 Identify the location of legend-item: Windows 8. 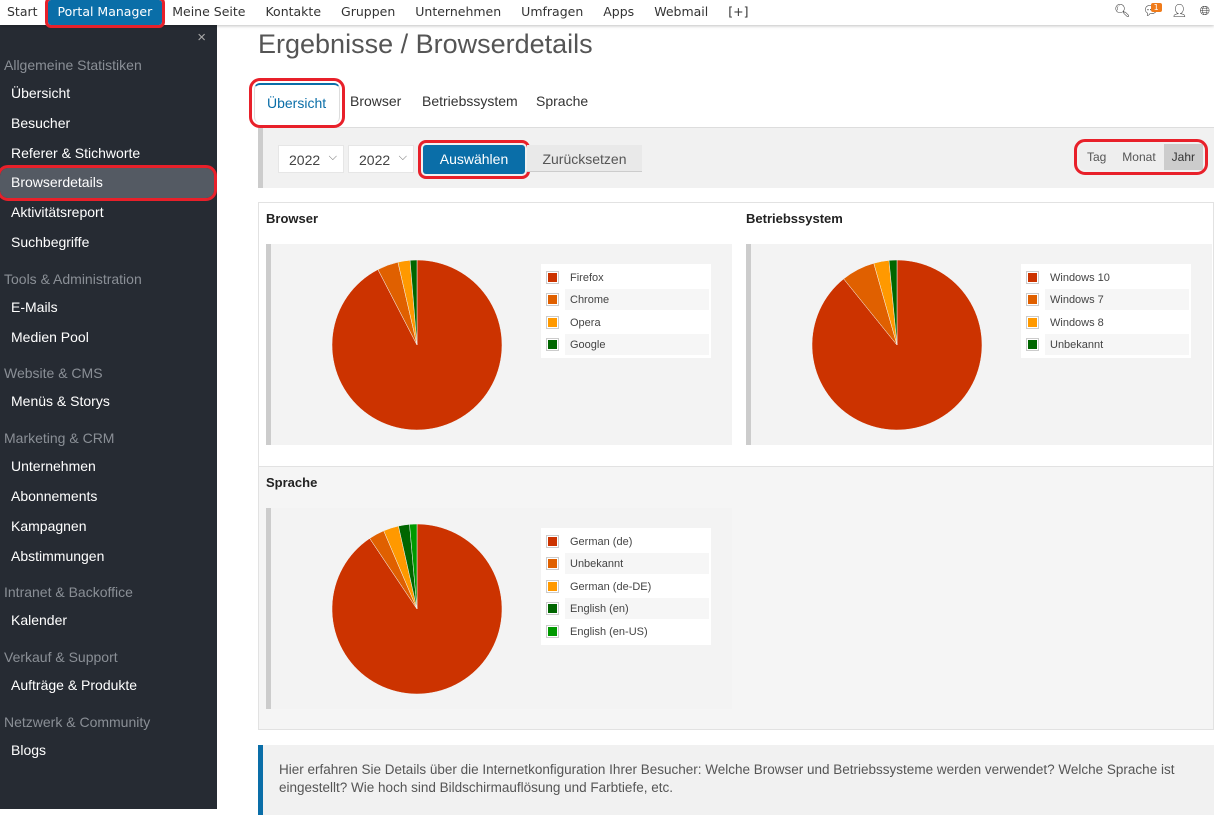
(1106, 322).